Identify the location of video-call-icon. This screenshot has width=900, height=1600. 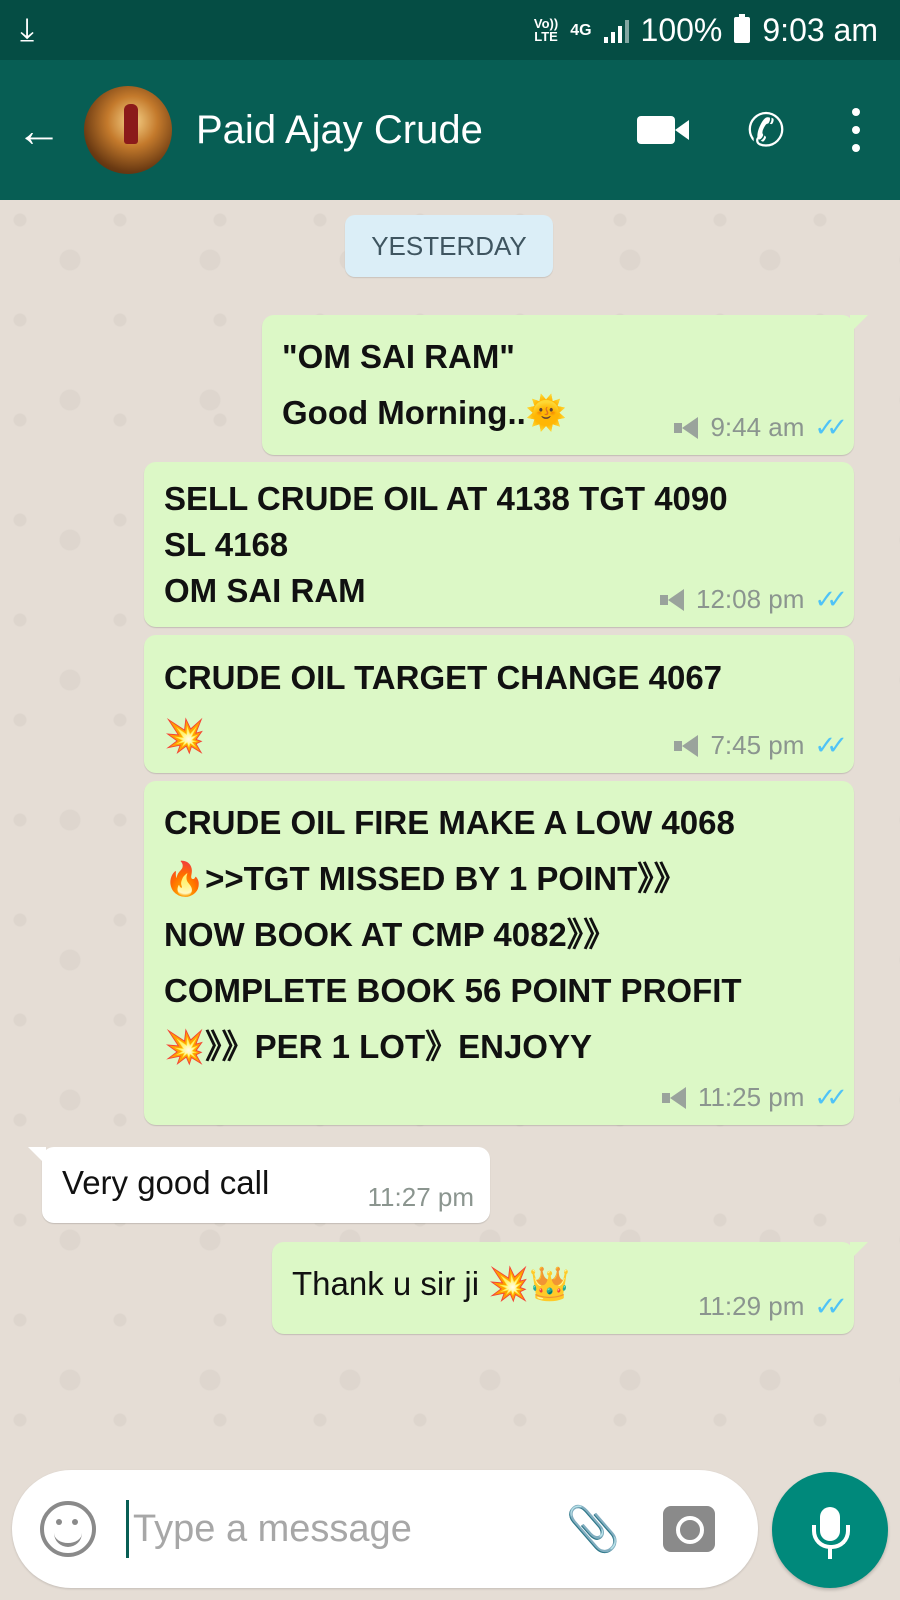
(656, 130).